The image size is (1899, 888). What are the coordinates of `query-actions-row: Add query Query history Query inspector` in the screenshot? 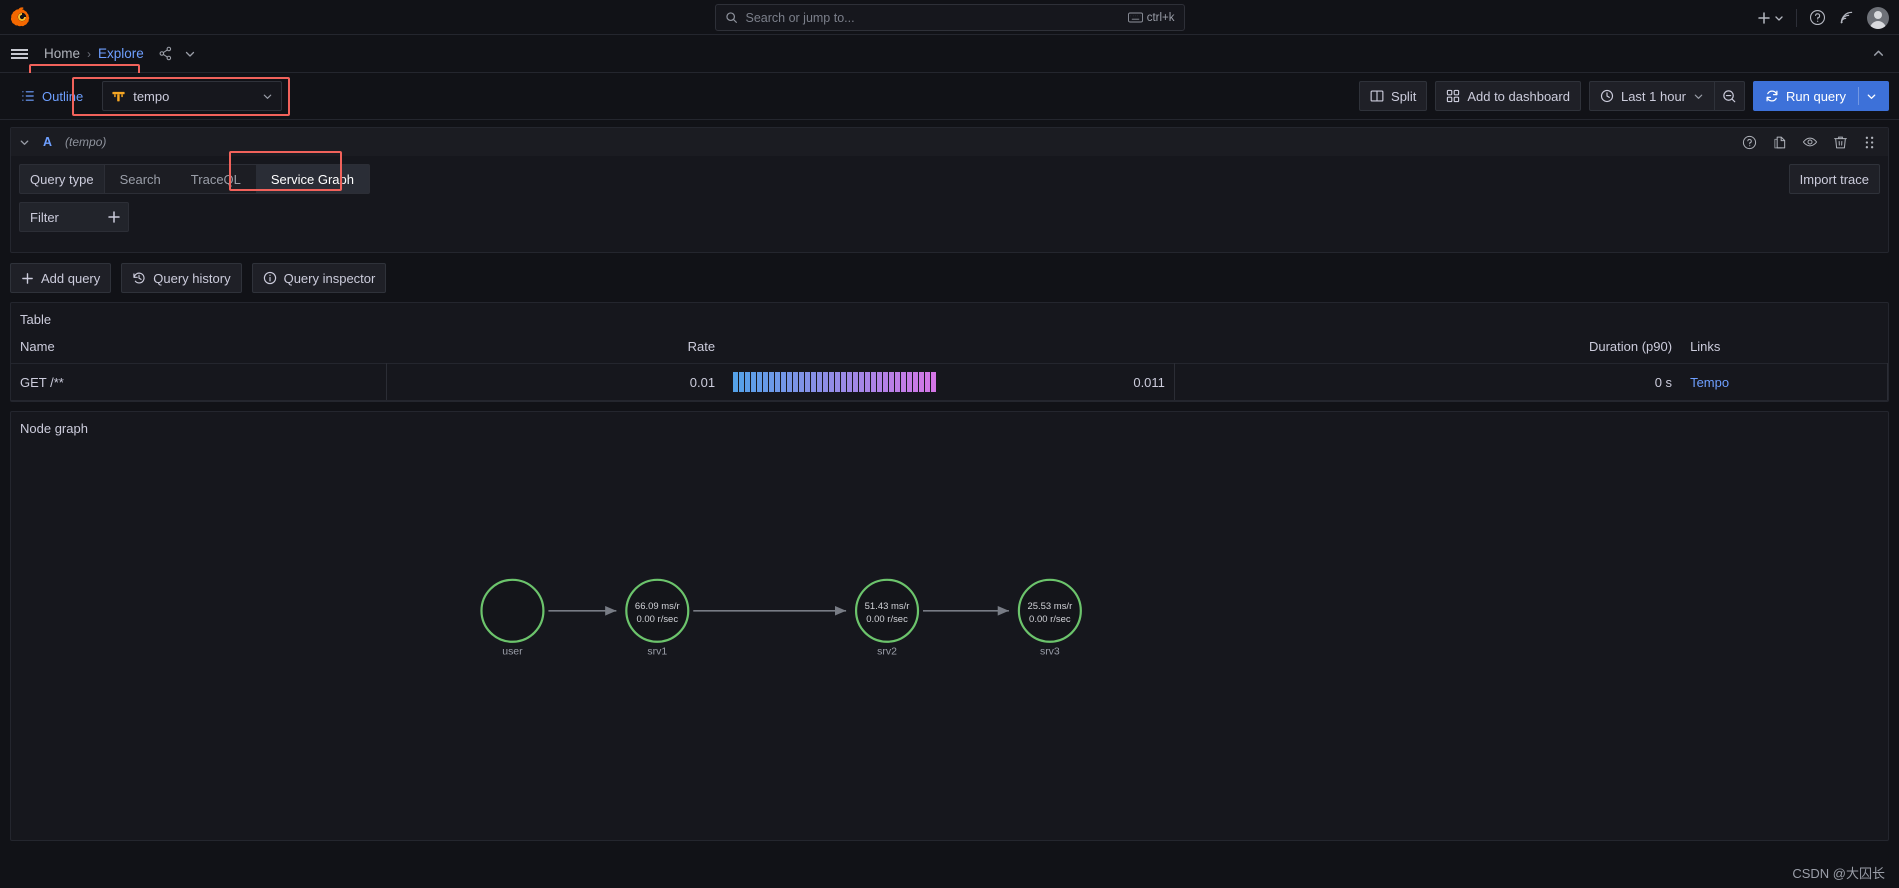 It's located at (949, 273).